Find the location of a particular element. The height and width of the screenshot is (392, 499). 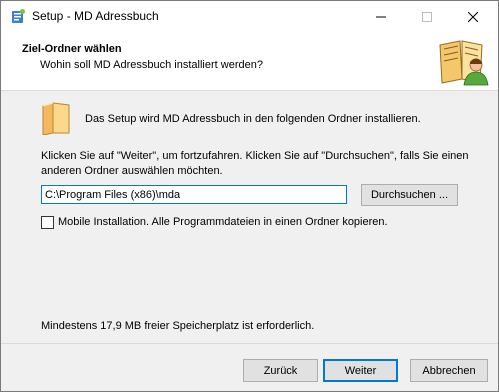

close-icon is located at coordinates (473, 16).